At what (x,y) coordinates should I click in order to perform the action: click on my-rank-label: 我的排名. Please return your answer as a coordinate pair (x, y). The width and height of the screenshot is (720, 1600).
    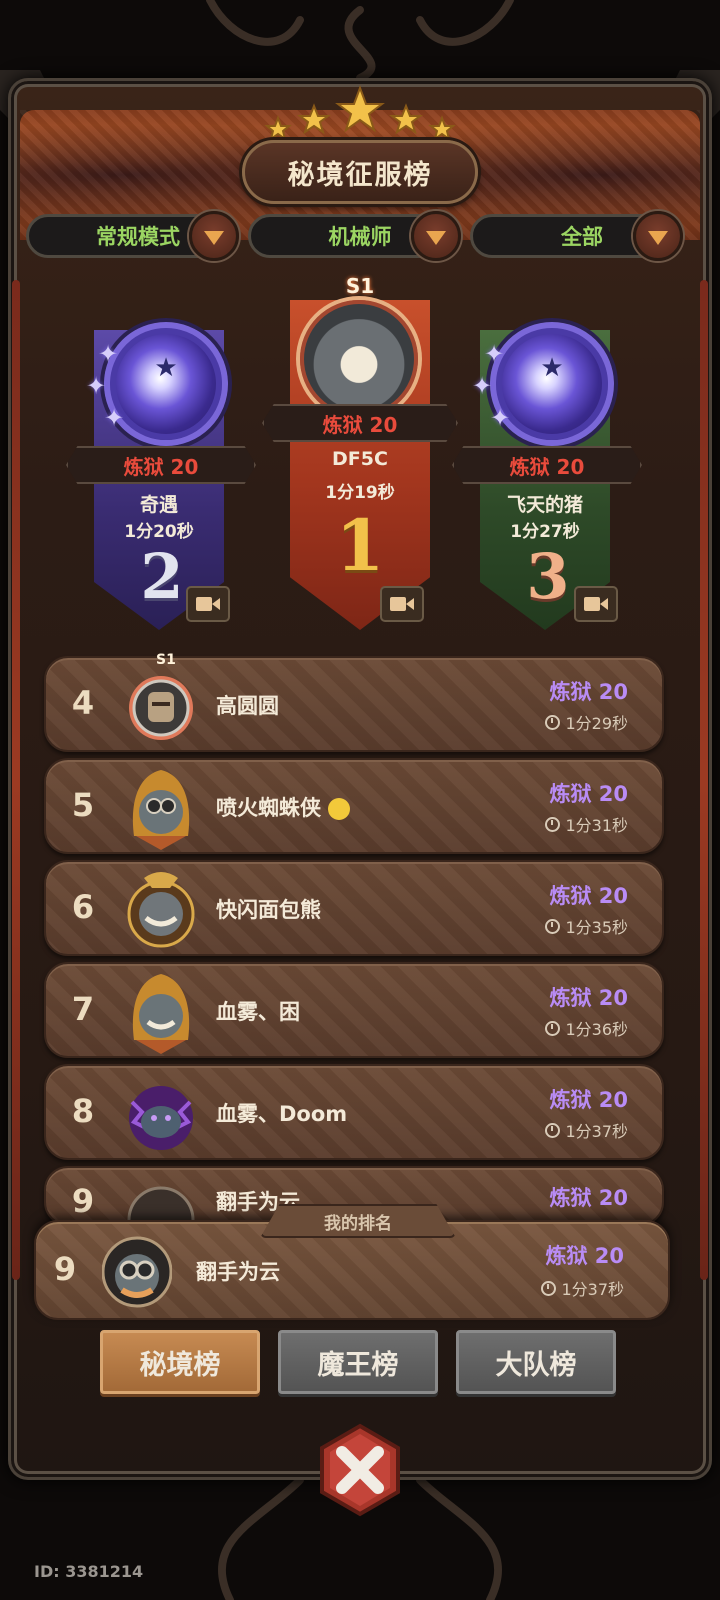
    Looking at the image, I should click on (358, 1221).